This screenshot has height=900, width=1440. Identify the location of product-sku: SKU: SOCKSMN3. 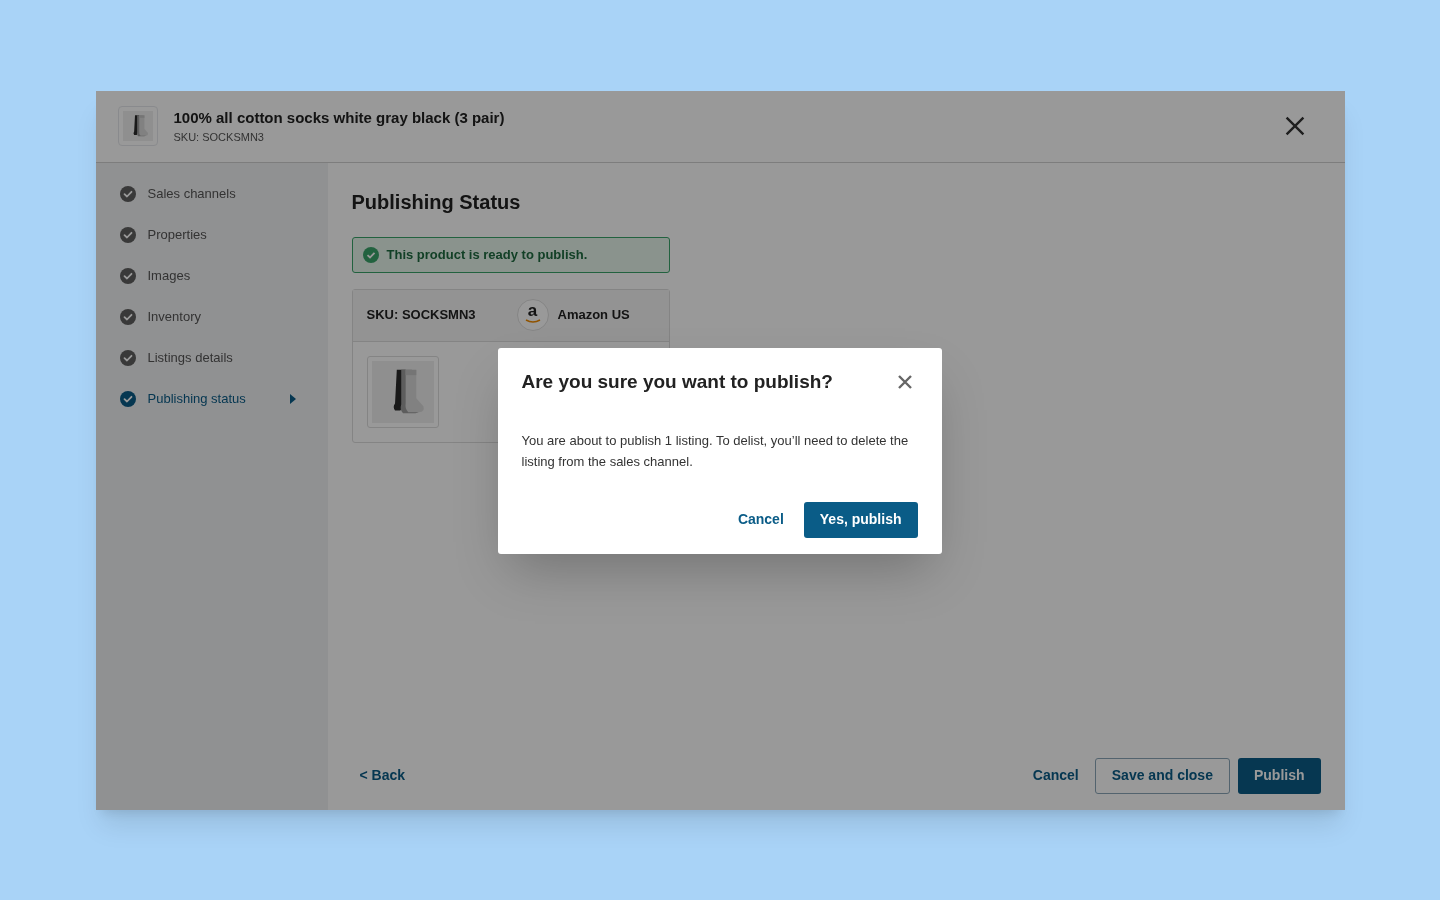
(219, 137).